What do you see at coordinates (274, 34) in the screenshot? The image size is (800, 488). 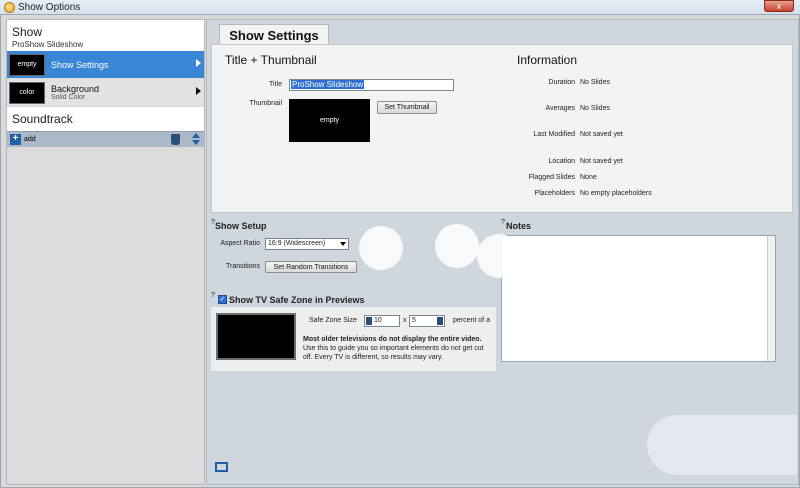 I see `tab-show-settings: Show Settings` at bounding box center [274, 34].